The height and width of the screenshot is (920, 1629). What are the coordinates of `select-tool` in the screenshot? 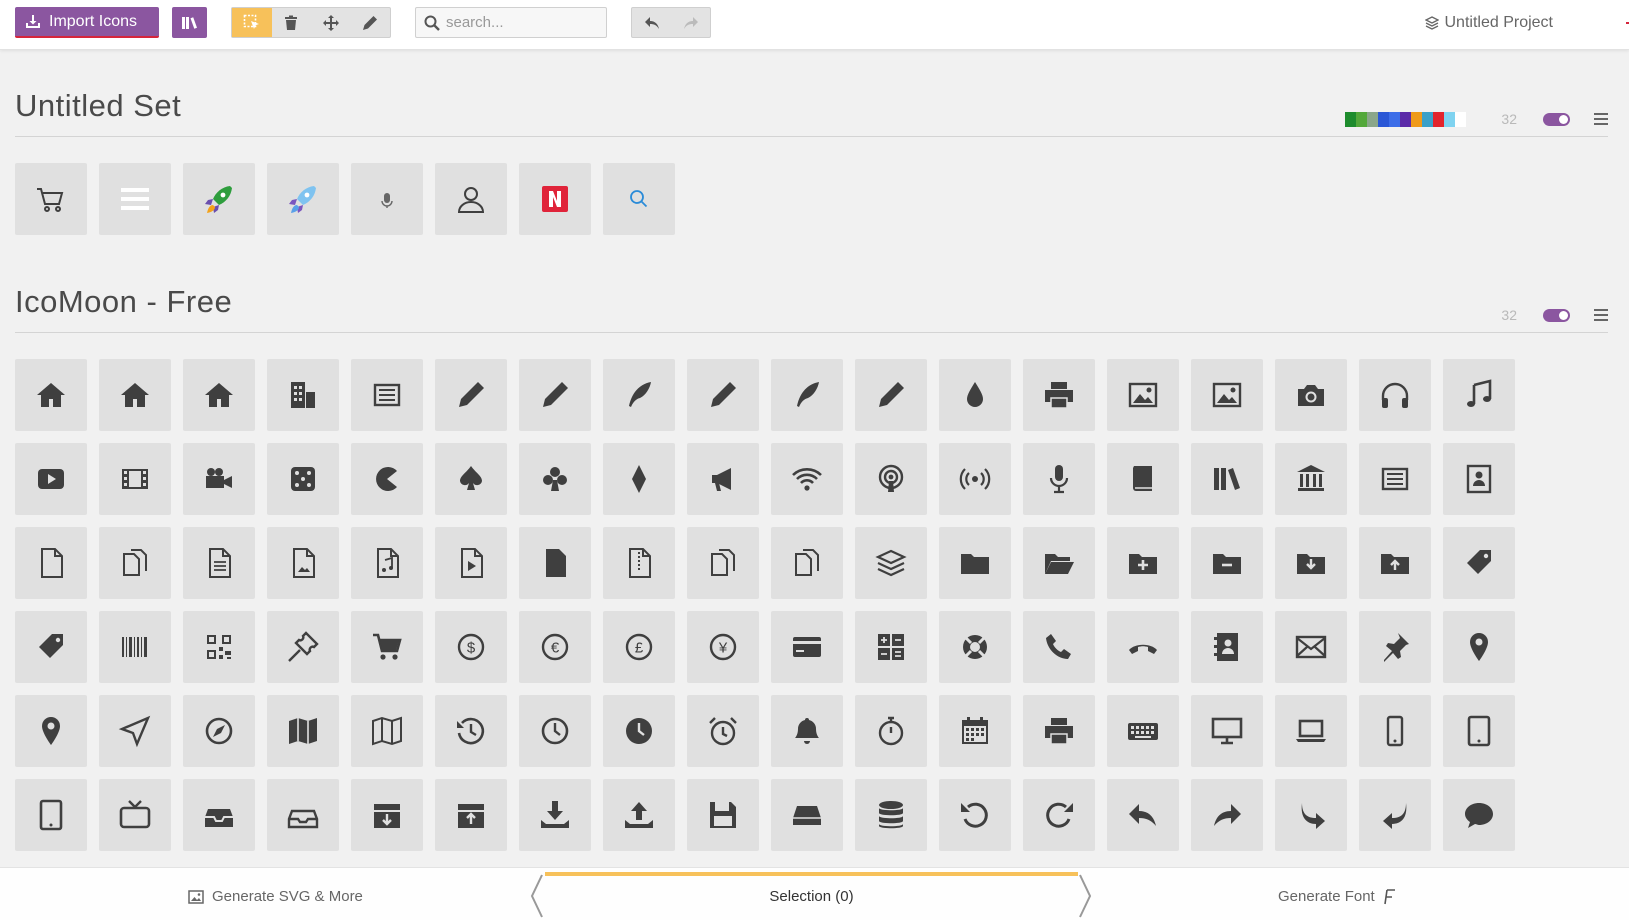 It's located at (252, 22).